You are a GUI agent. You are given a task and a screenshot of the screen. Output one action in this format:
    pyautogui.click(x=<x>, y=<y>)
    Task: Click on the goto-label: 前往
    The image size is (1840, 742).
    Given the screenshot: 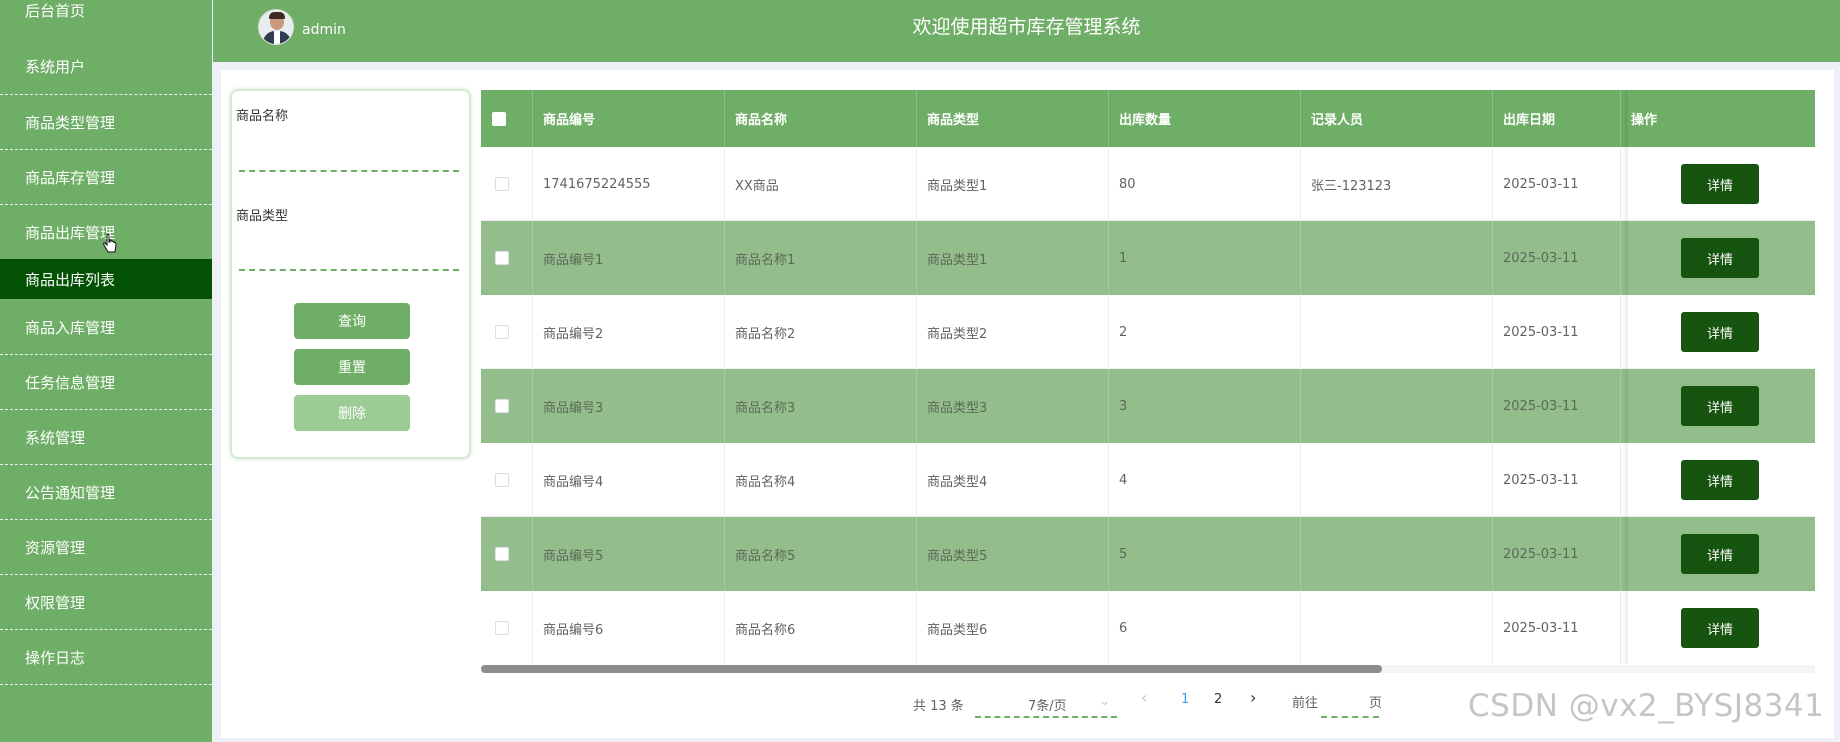 What is the action you would take?
    pyautogui.click(x=1305, y=703)
    